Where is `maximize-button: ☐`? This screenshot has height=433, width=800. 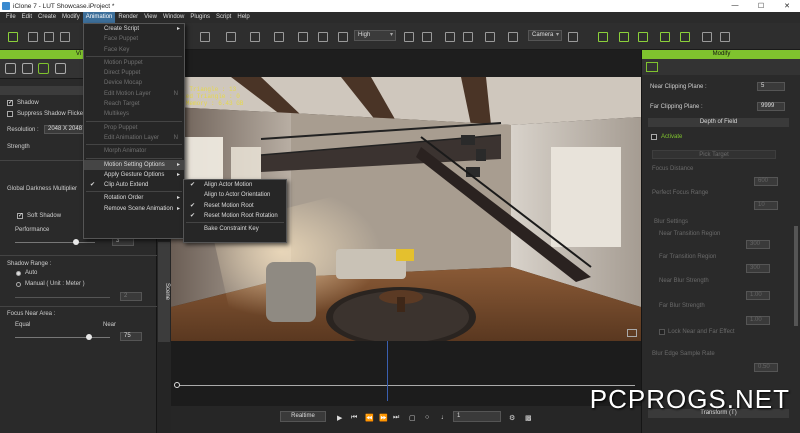 maximize-button: ☐ is located at coordinates (761, 6).